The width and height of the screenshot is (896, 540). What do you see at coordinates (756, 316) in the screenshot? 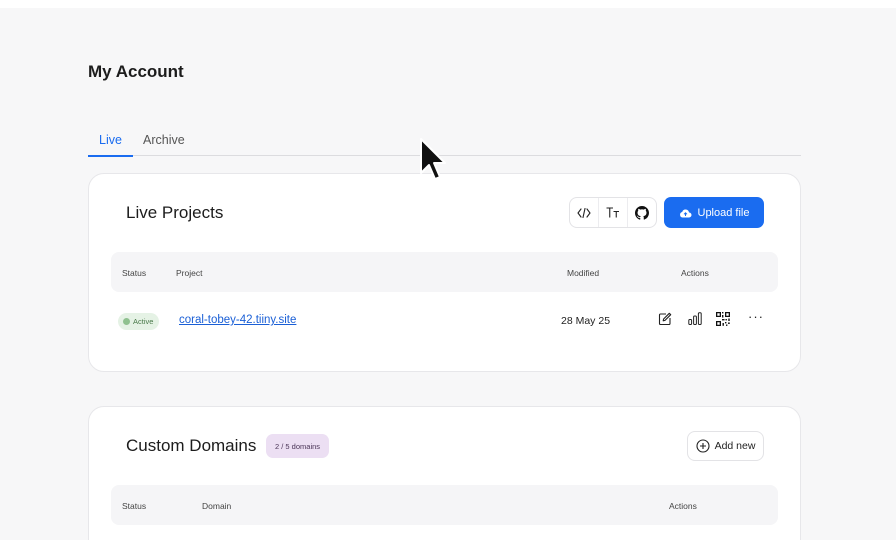
I see `more-icon: ···` at bounding box center [756, 316].